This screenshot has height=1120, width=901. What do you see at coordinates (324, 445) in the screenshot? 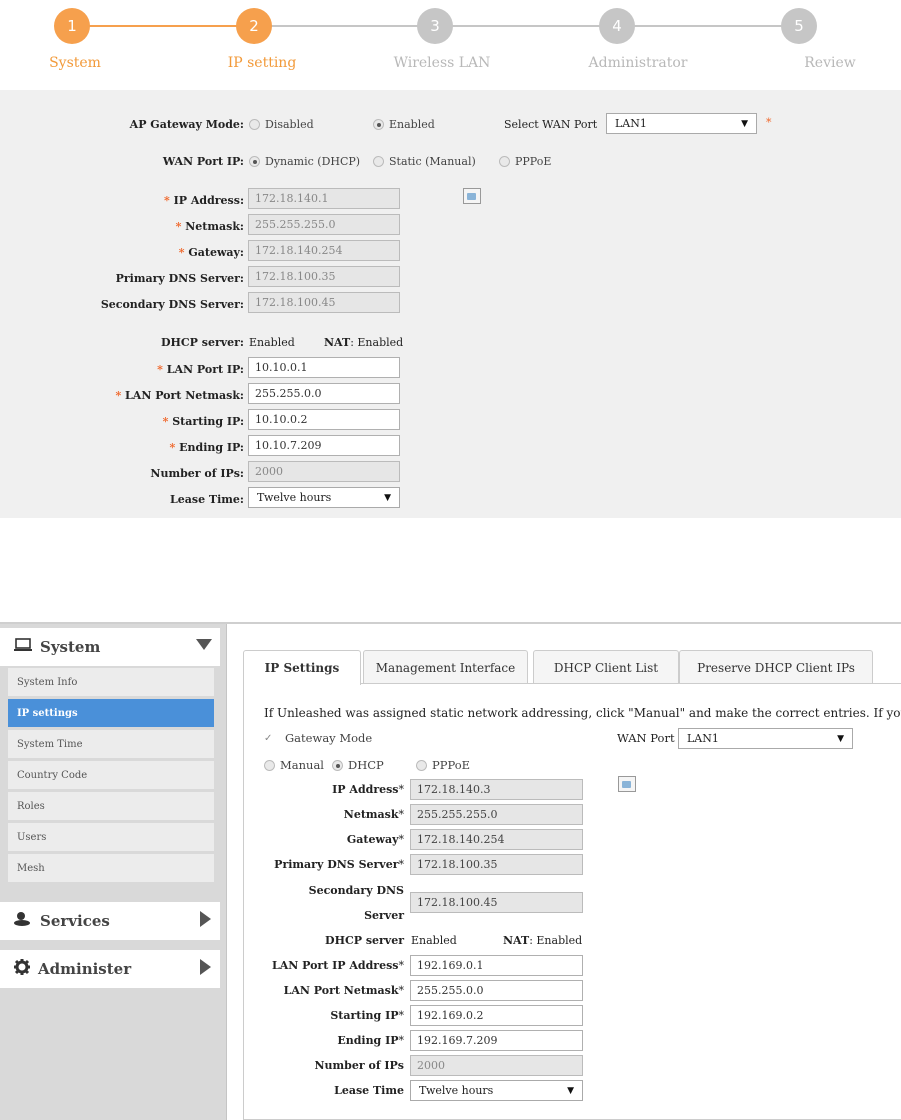
I see `ending-ip-input: 10.10.7.209` at bounding box center [324, 445].